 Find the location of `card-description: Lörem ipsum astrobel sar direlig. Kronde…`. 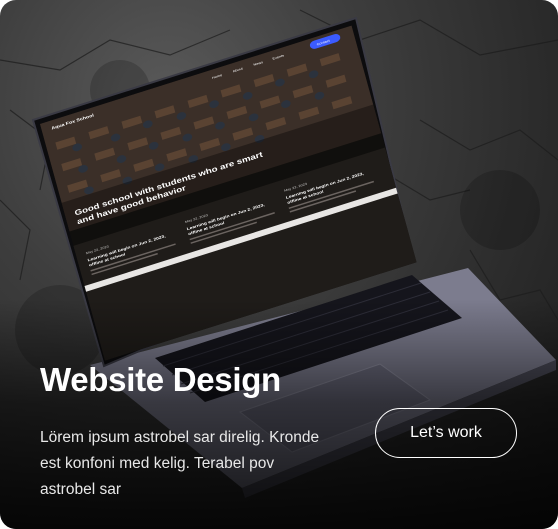

card-description: Lörem ipsum astrobel sar direlig. Kronde… is located at coordinates (180, 463).